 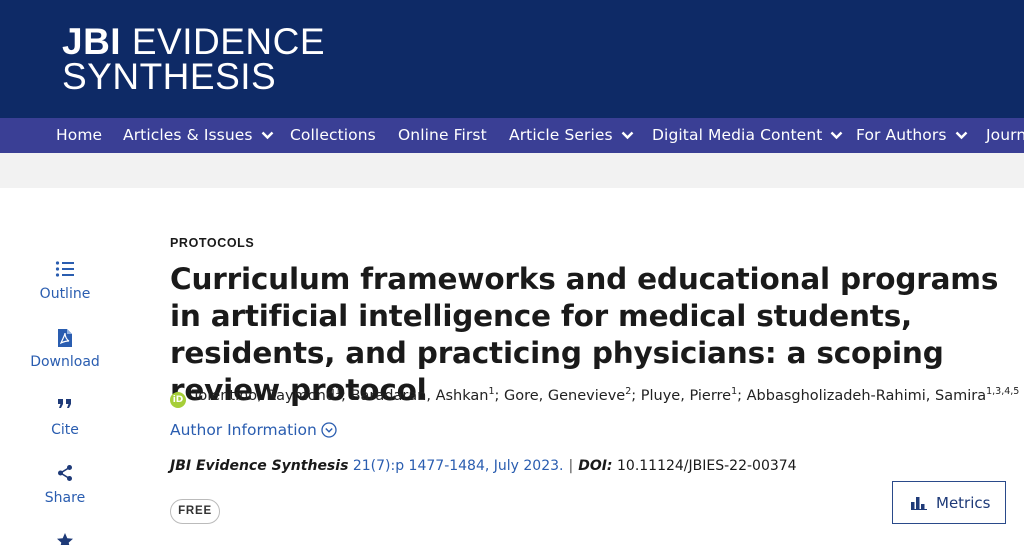 I want to click on orcid-icon: iD, so click(x=178, y=399).